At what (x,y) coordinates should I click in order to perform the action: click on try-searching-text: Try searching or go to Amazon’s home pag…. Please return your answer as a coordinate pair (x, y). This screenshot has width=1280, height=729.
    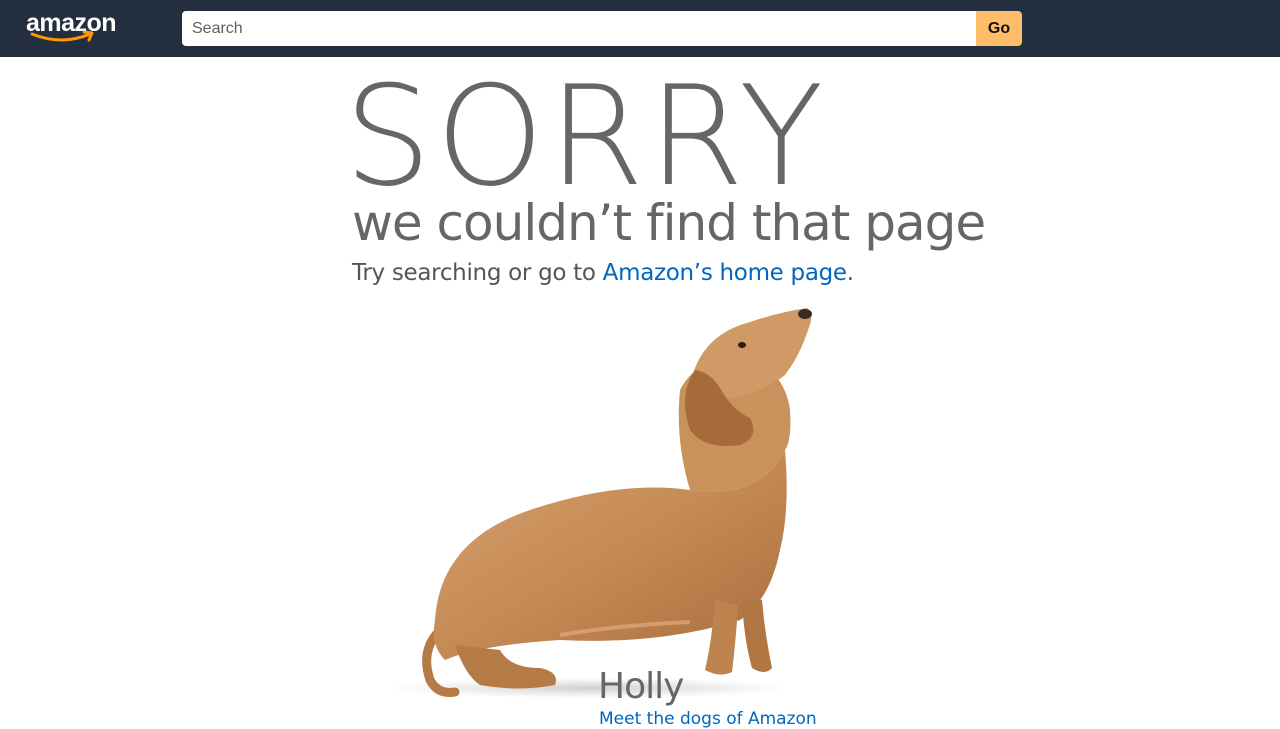
    Looking at the image, I should click on (603, 273).